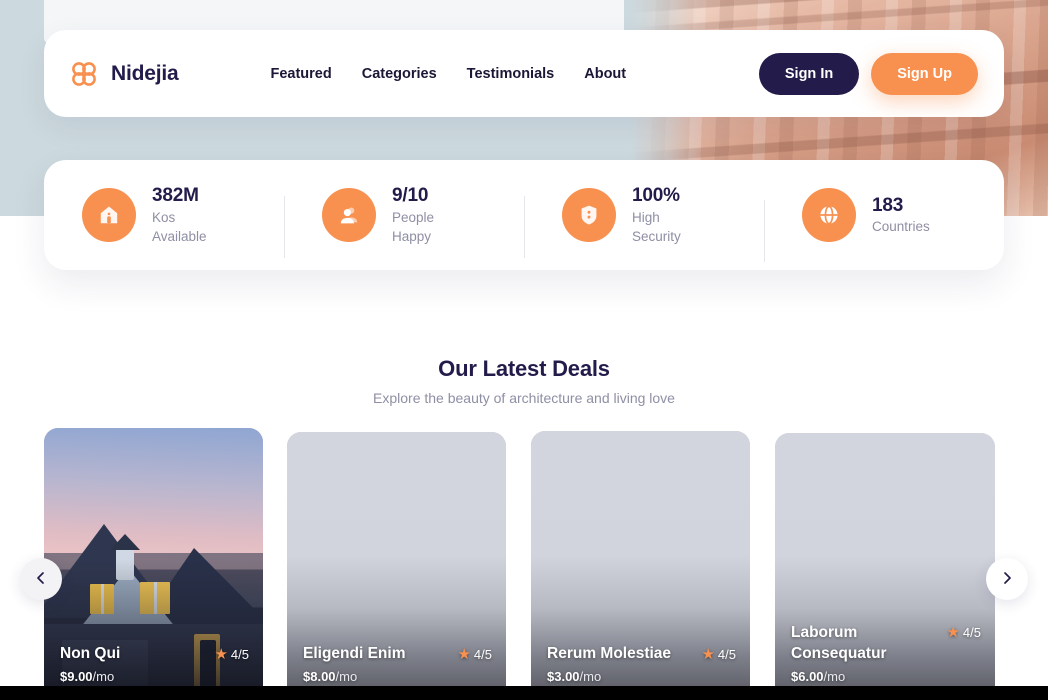 This screenshot has height=700, width=1048. What do you see at coordinates (868, 73) in the screenshot?
I see `nav-actions: Sign In Sign Up` at bounding box center [868, 73].